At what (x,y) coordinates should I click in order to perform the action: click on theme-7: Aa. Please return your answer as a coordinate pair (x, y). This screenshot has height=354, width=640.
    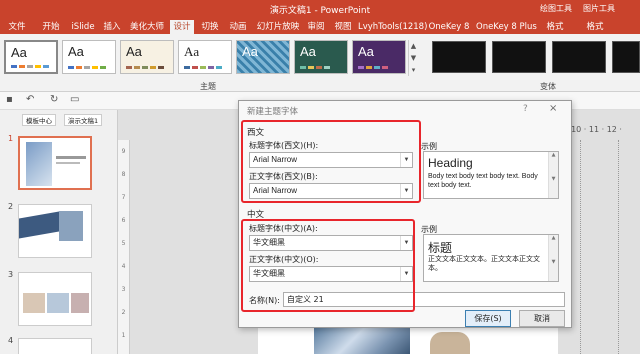
    Looking at the image, I should click on (379, 57).